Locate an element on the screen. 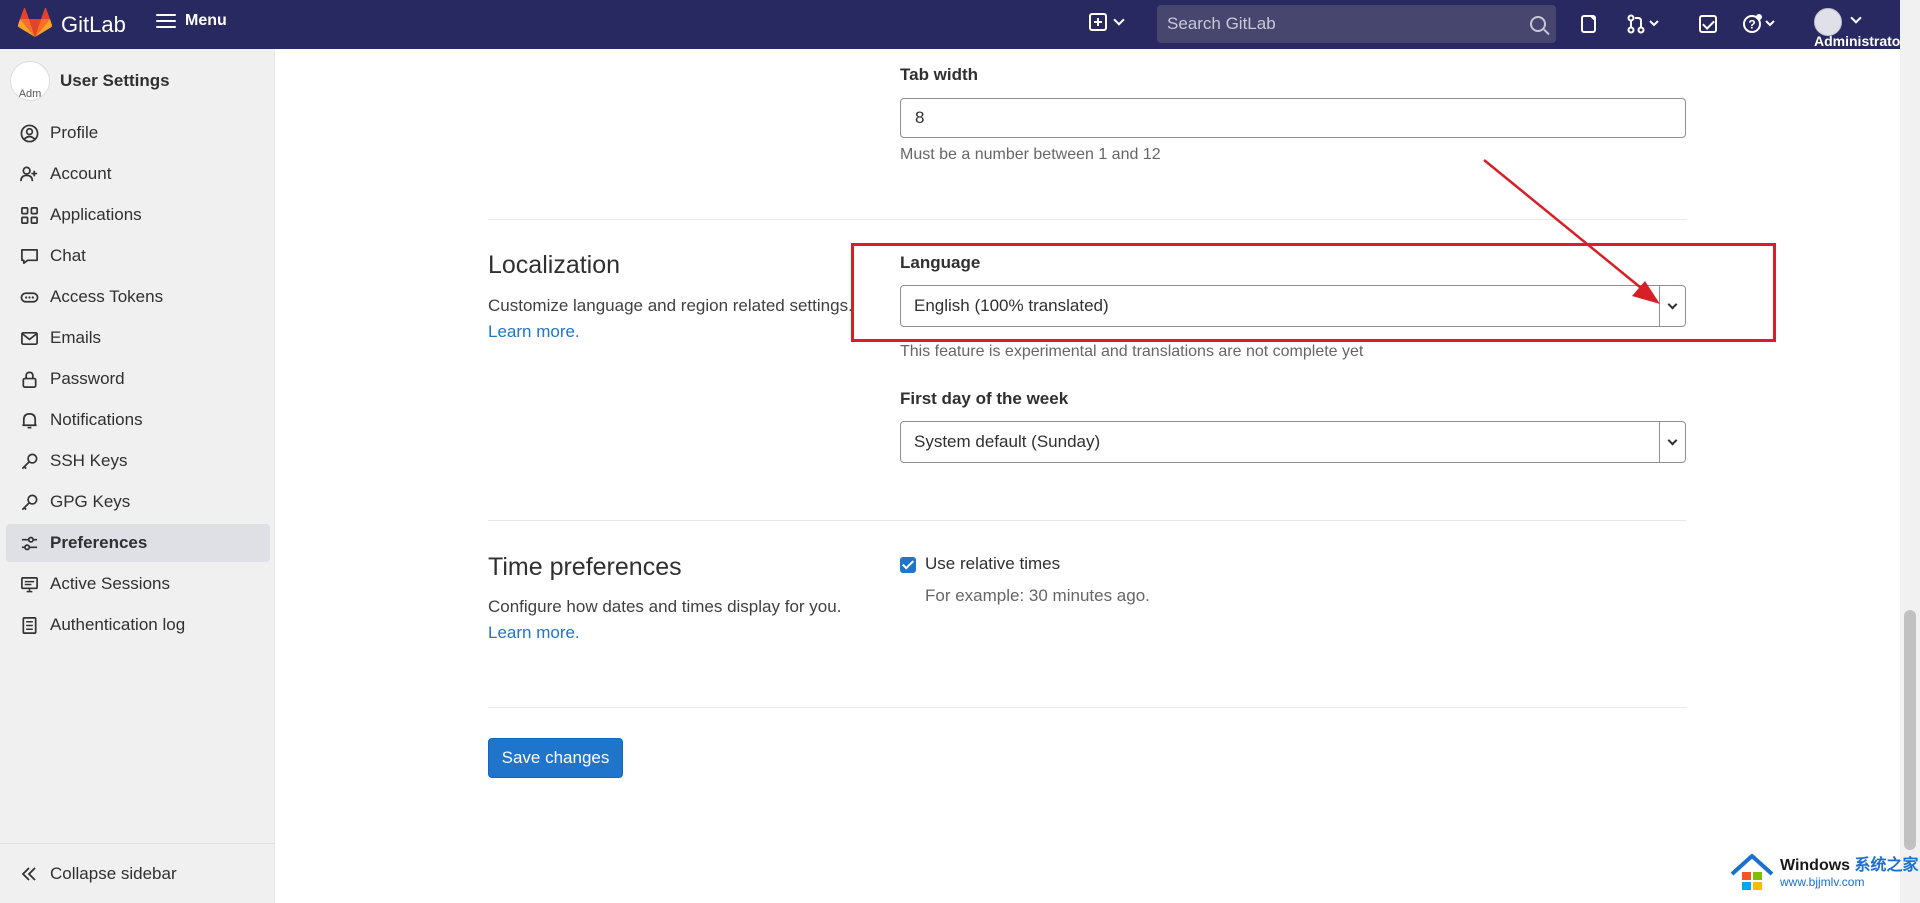  search-icon is located at coordinates (1538, 24).